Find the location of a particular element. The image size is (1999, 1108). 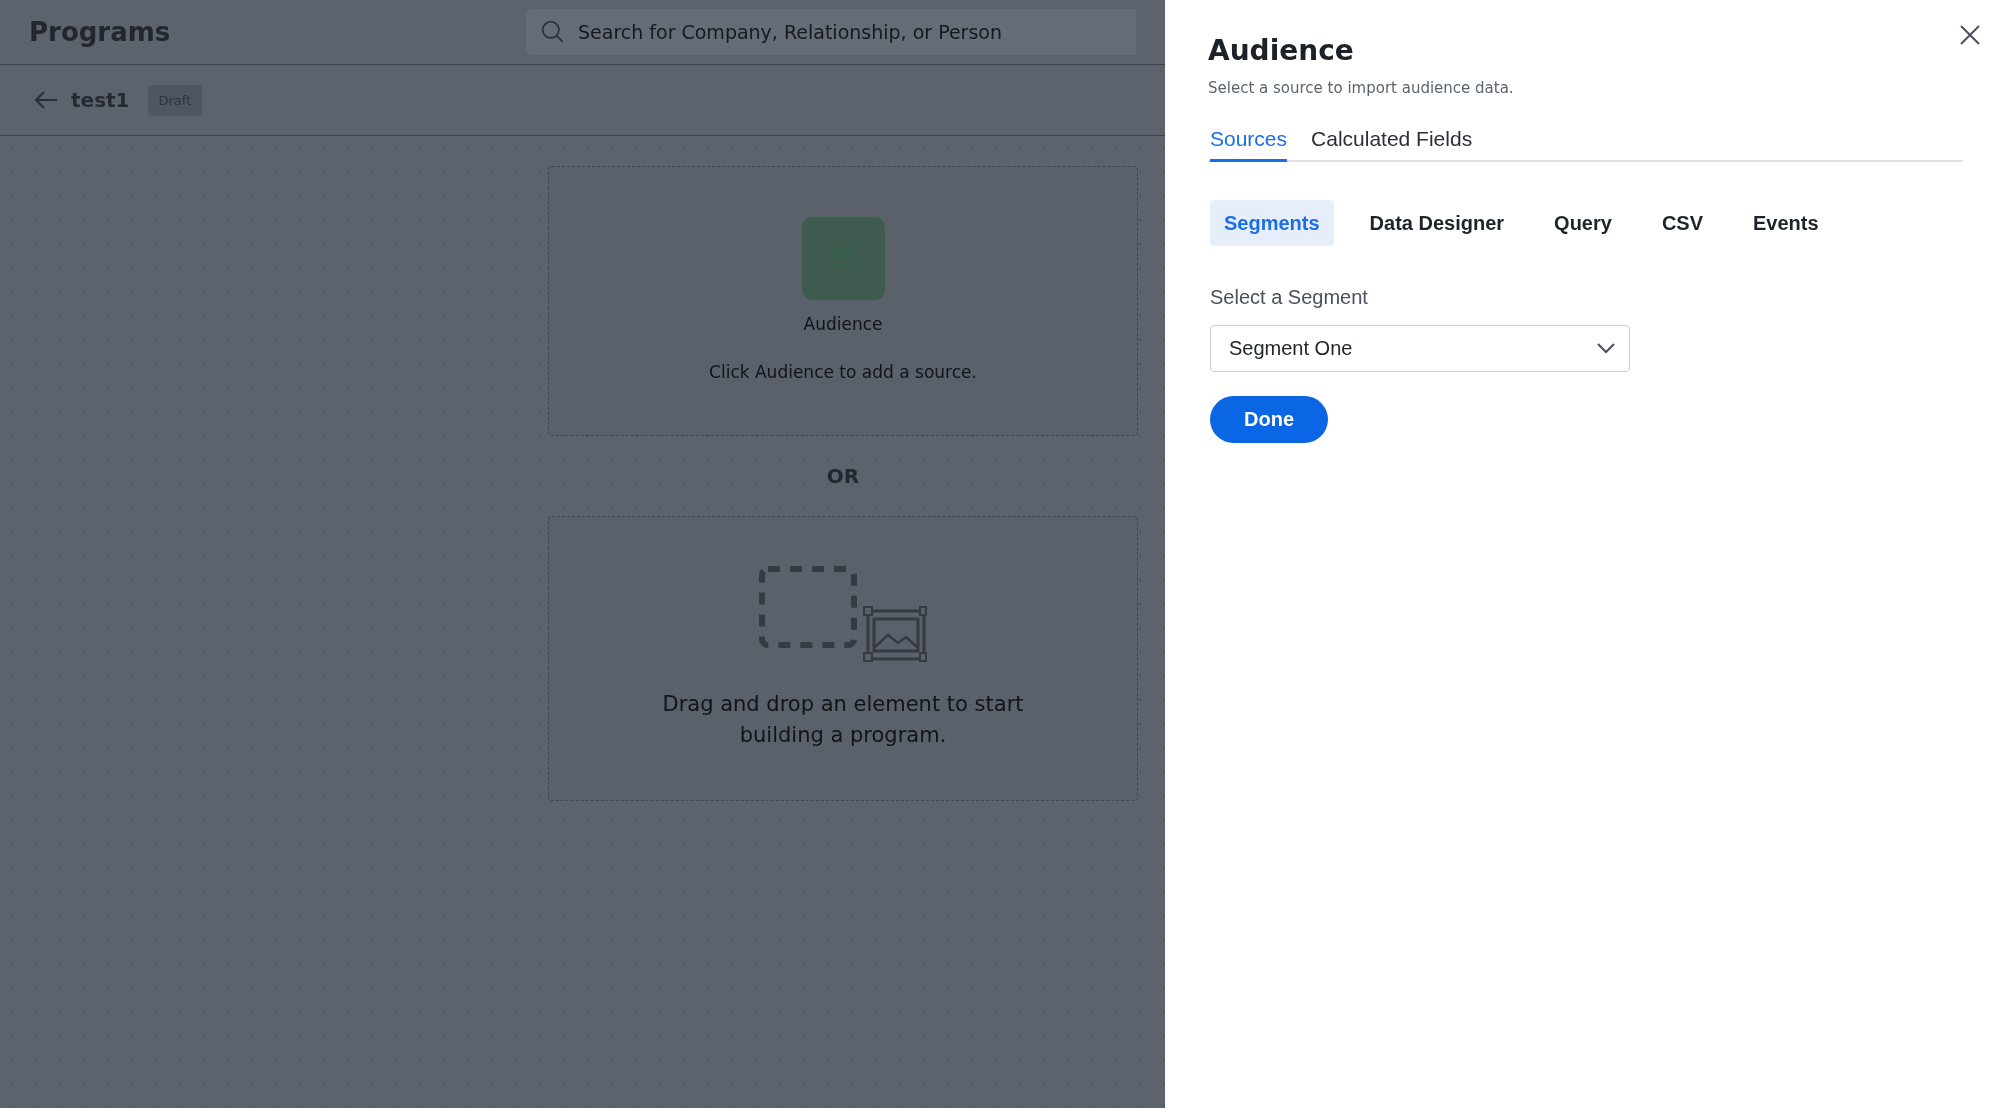

search-field: Search for Company, Relationship, or Person is located at coordinates (831, 32).